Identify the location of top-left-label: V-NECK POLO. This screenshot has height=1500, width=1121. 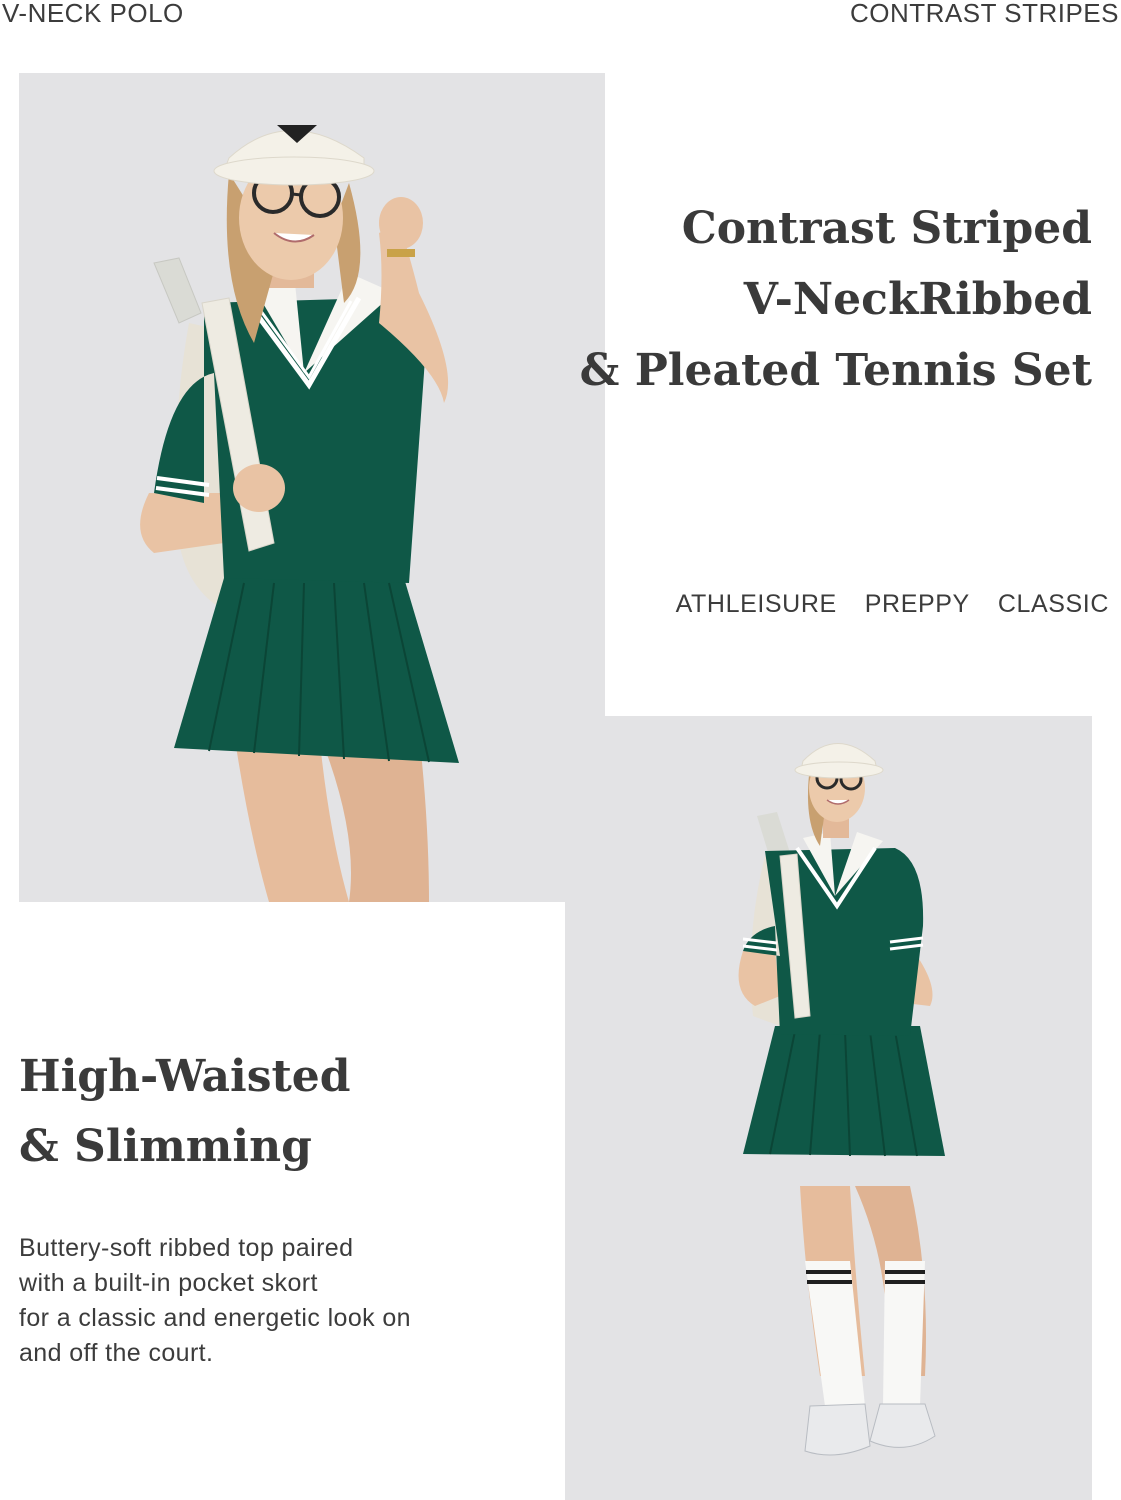
(93, 14).